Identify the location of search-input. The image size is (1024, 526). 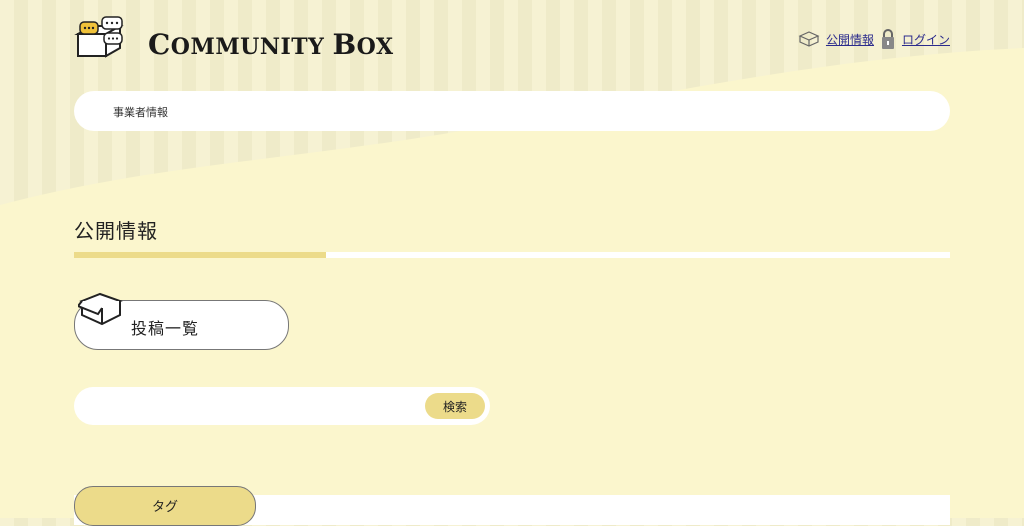
(253, 407).